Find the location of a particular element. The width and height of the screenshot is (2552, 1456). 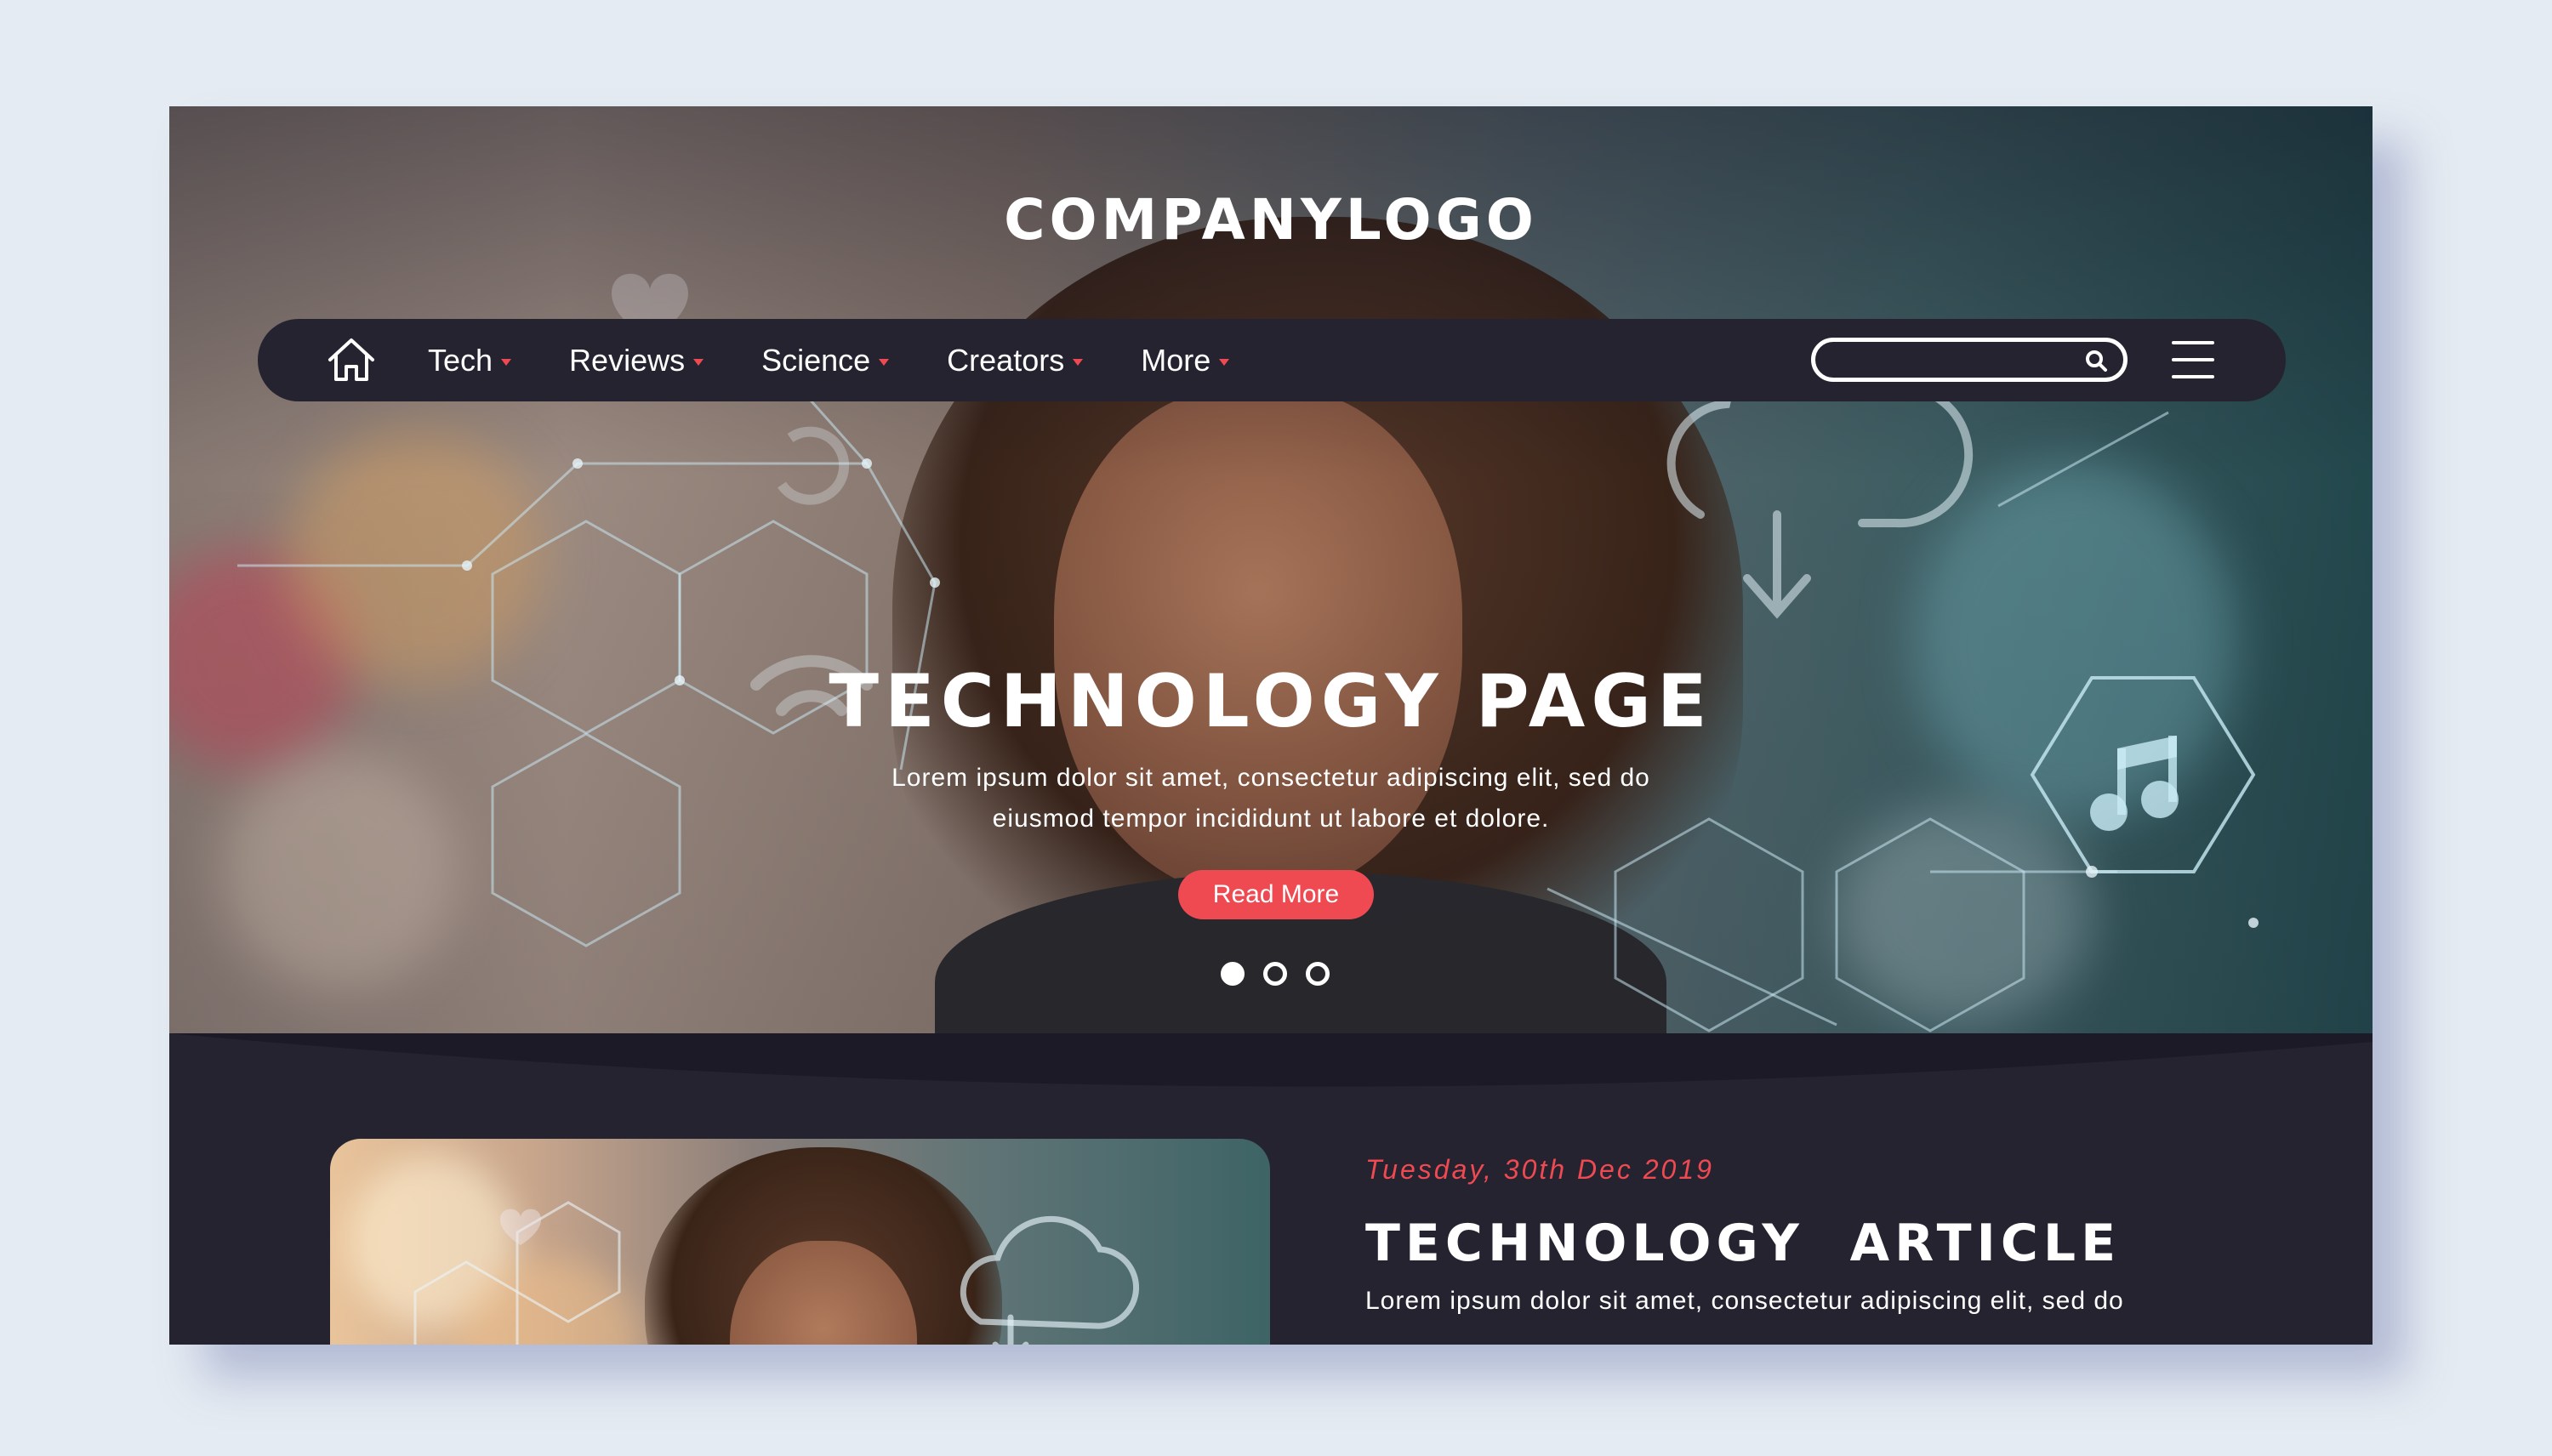

nav-item-label: More is located at coordinates (1176, 360).